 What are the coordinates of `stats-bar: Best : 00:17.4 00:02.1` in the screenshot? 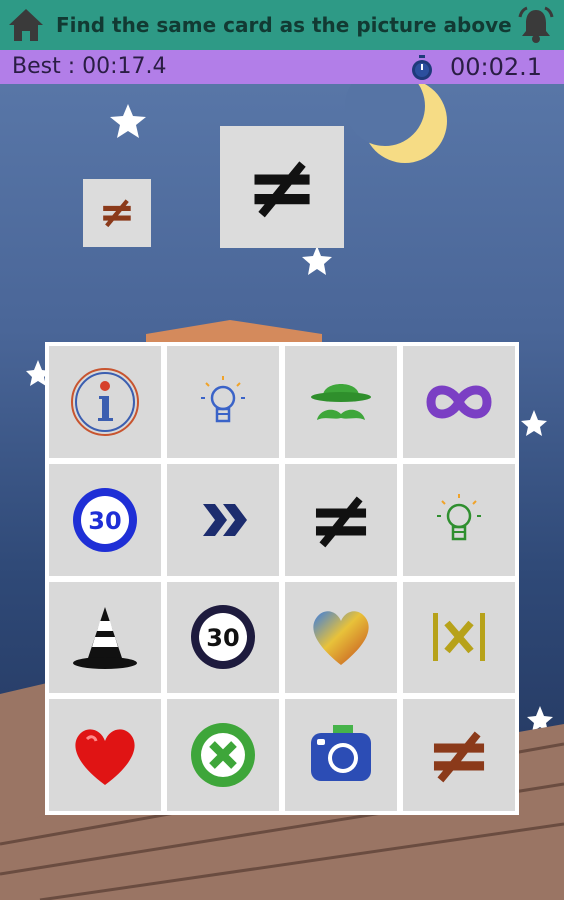 It's located at (282, 67).